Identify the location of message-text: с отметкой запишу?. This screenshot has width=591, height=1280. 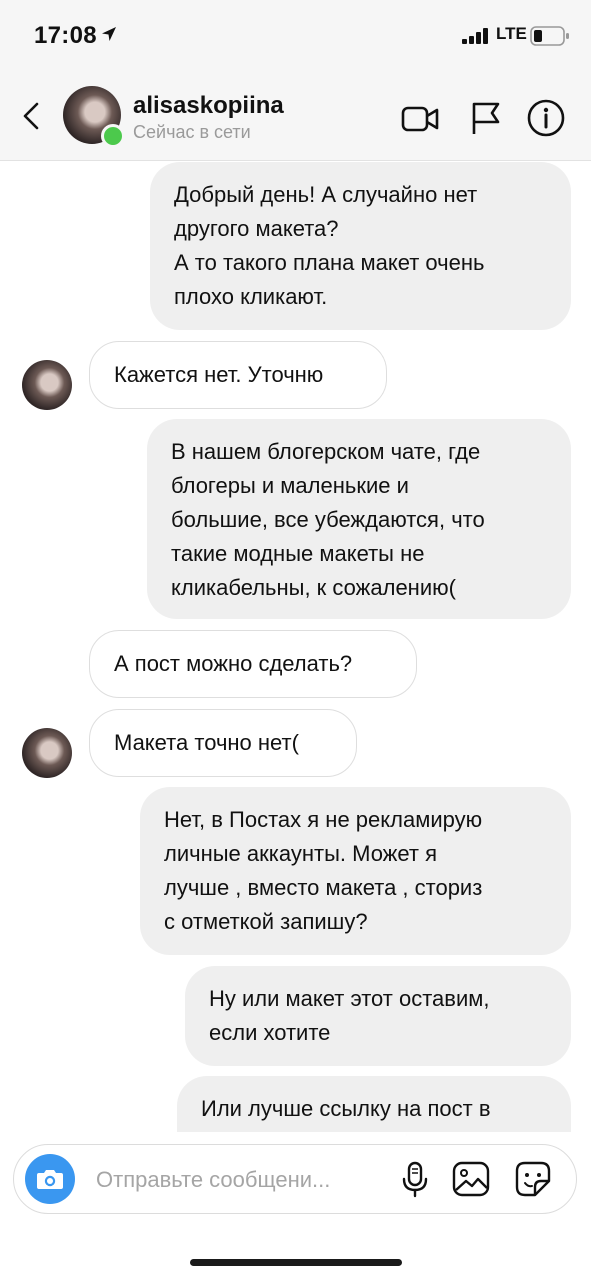
(266, 921).